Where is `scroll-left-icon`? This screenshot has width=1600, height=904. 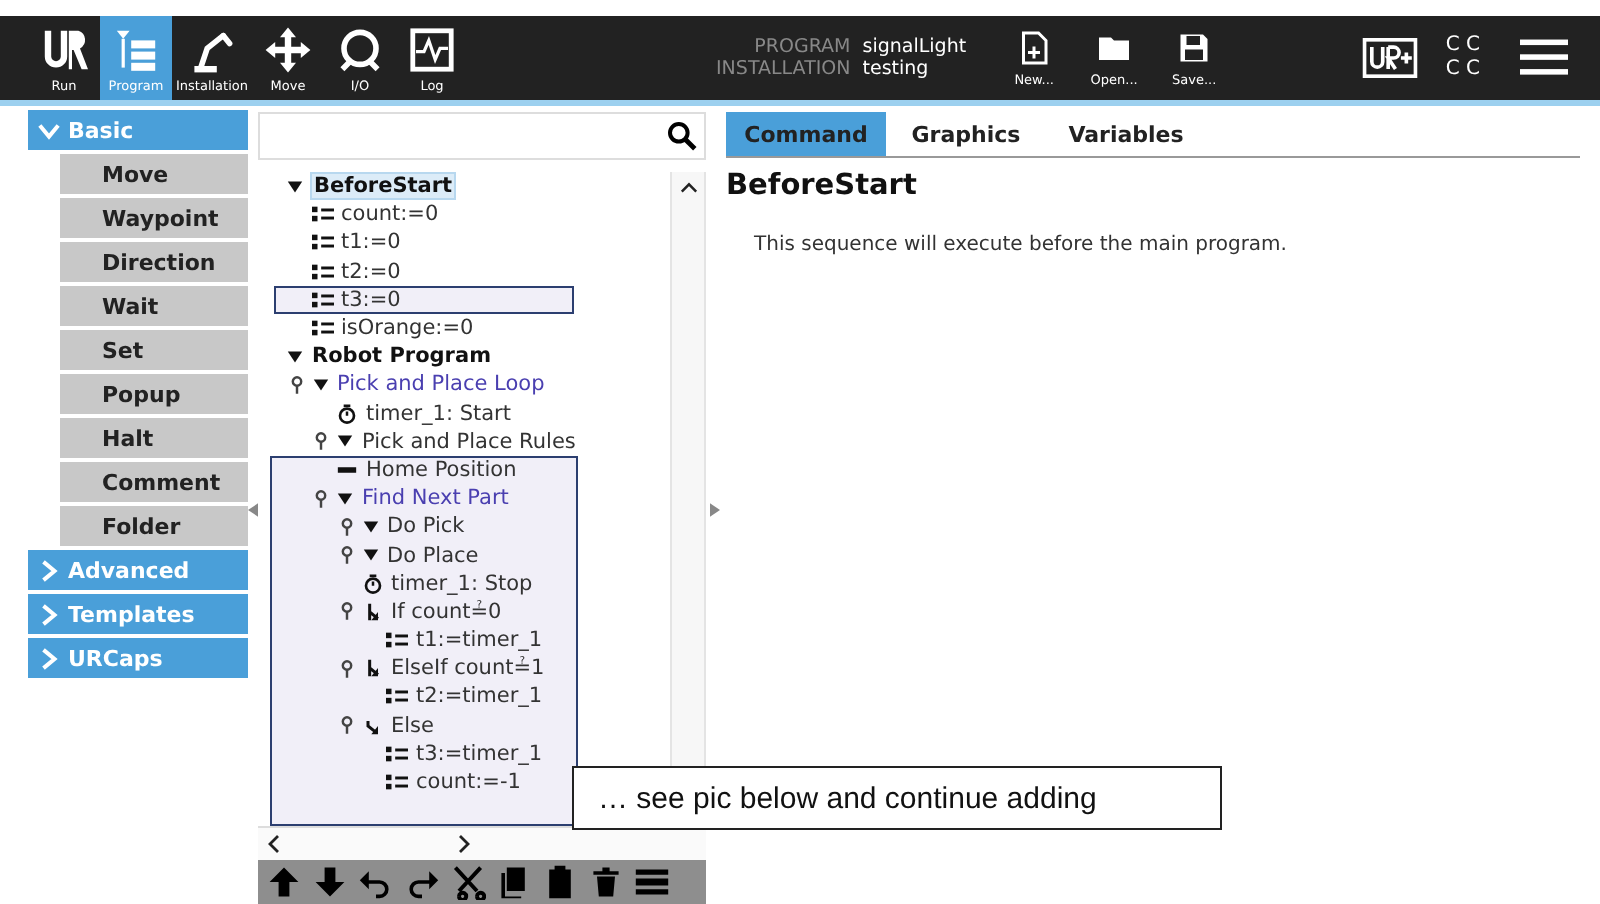
scroll-left-icon is located at coordinates (274, 844).